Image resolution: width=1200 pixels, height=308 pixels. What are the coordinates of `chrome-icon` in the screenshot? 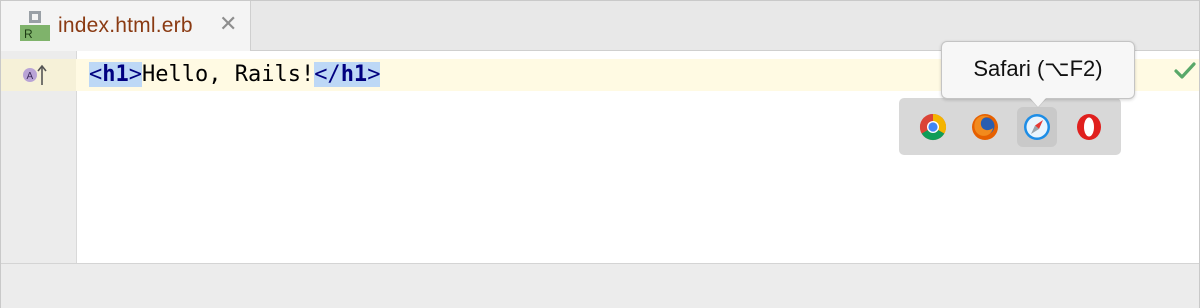 It's located at (933, 127).